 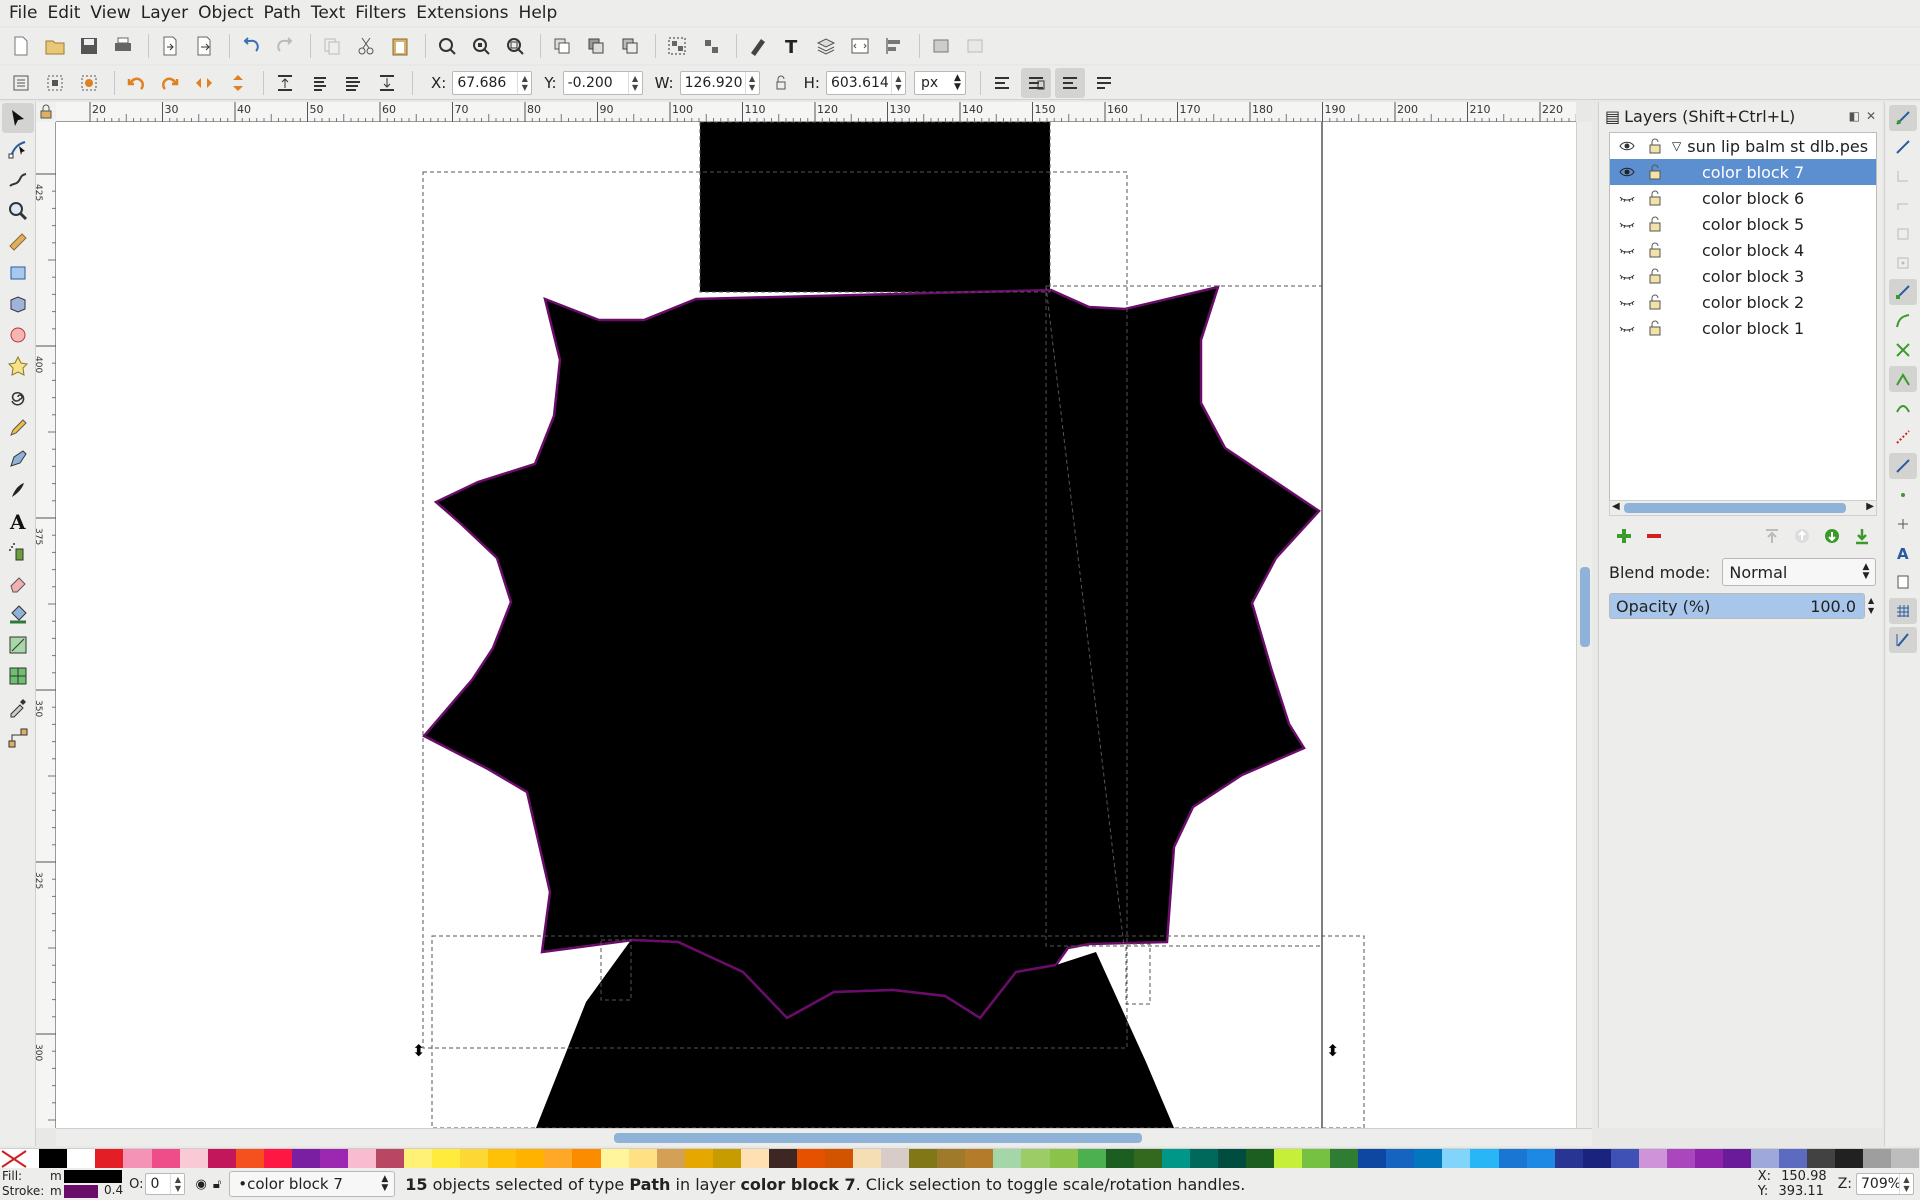 What do you see at coordinates (462, 13) in the screenshot?
I see `menu-extensions: Extensions` at bounding box center [462, 13].